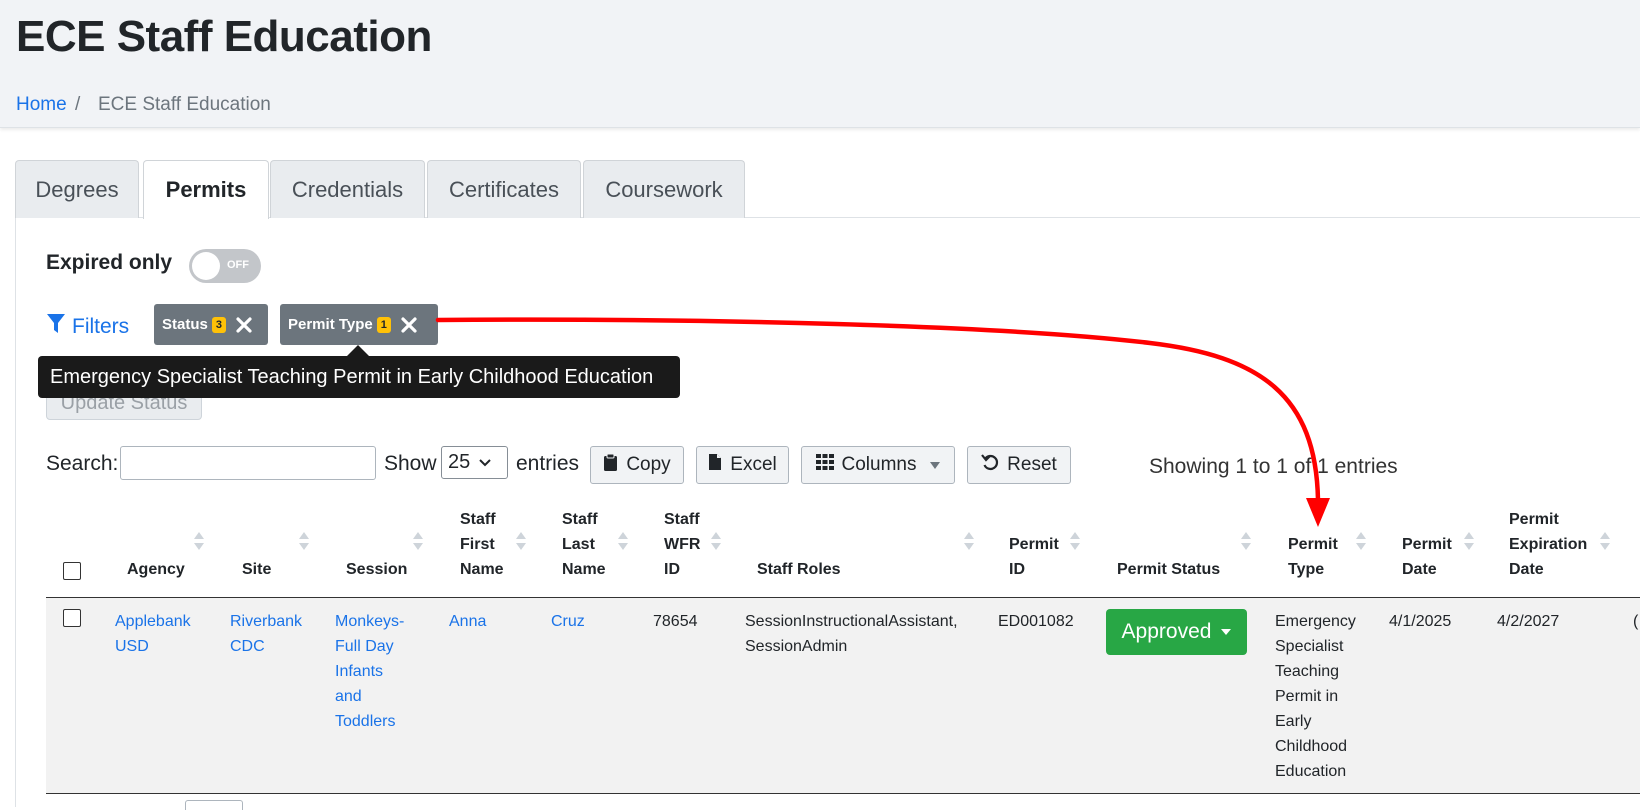 The image size is (1640, 810). Describe the element at coordinates (77, 189) in the screenshot. I see `tab-degrees: Degrees` at that location.